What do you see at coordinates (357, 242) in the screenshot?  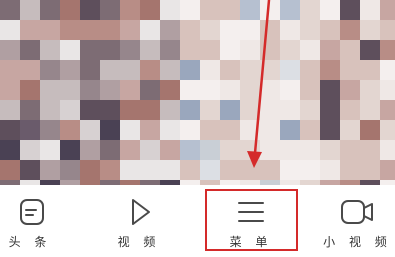 I see `tab-small-video-label: 小 视 频` at bounding box center [357, 242].